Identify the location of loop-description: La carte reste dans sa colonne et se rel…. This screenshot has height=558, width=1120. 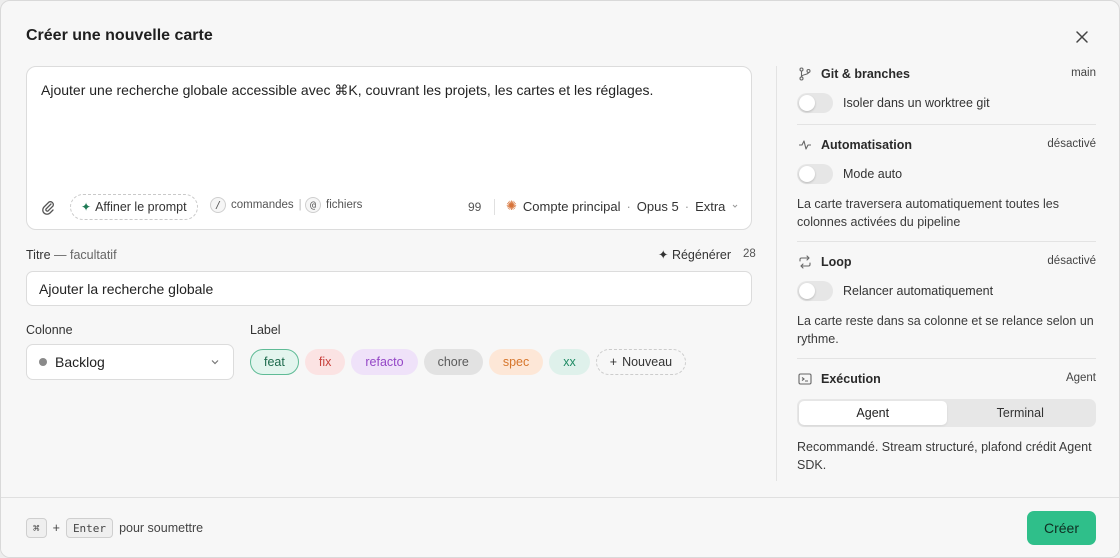
(945, 330).